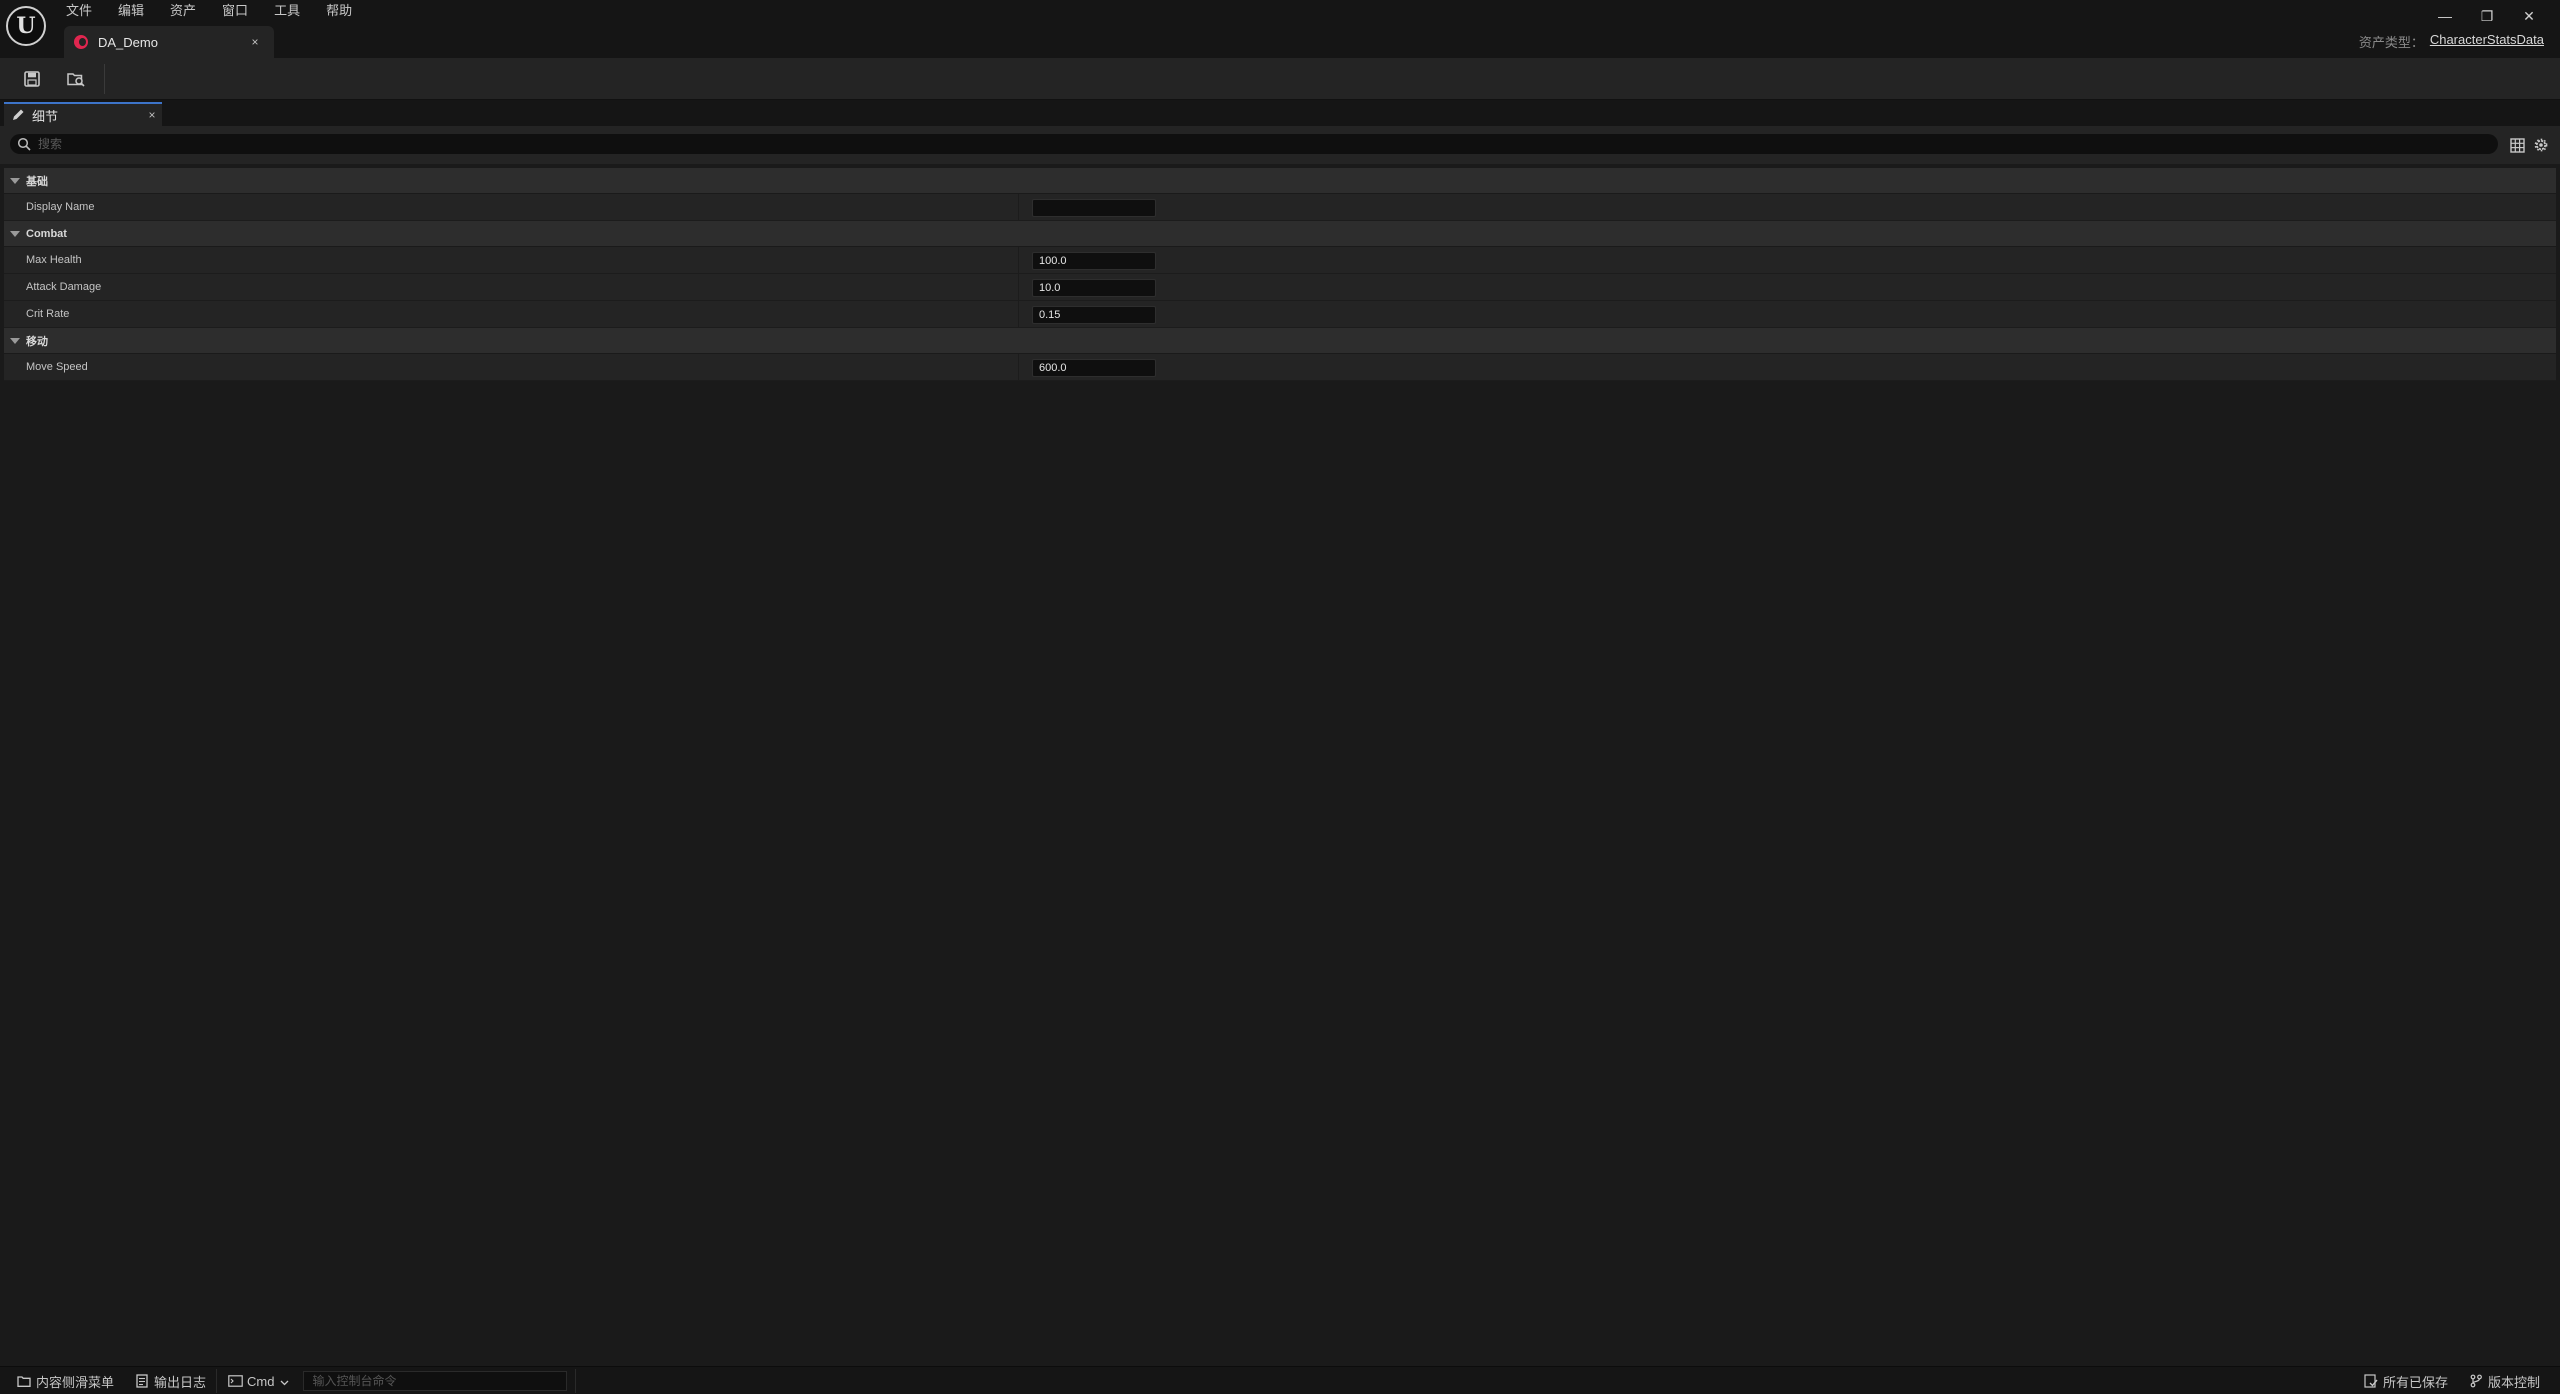 The image size is (2560, 1394). I want to click on cmd-label: Cmd, so click(261, 1381).